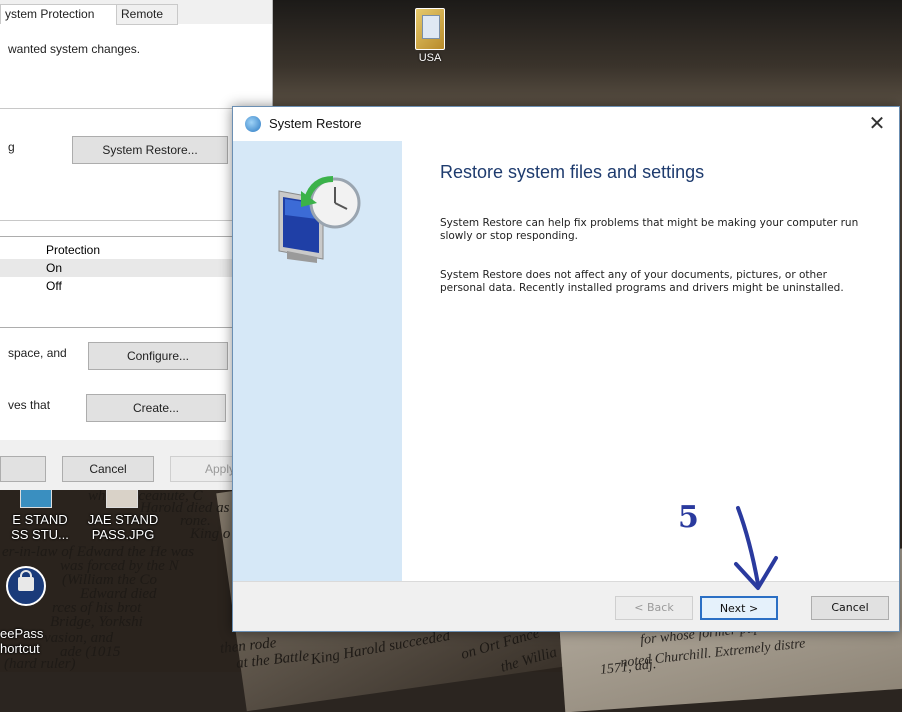 This screenshot has height=712, width=902. What do you see at coordinates (54, 286) in the screenshot?
I see `drive-protection-value: Off` at bounding box center [54, 286].